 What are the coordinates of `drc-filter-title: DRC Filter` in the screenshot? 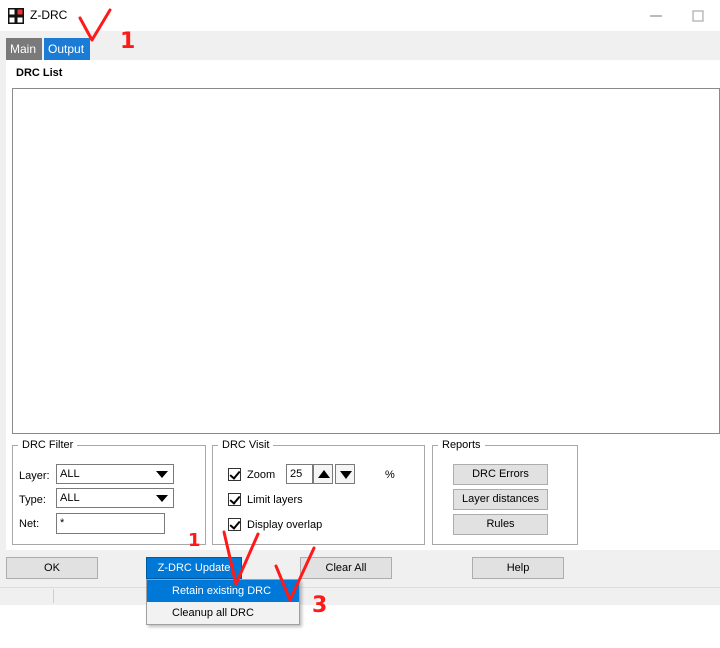 It's located at (48, 445).